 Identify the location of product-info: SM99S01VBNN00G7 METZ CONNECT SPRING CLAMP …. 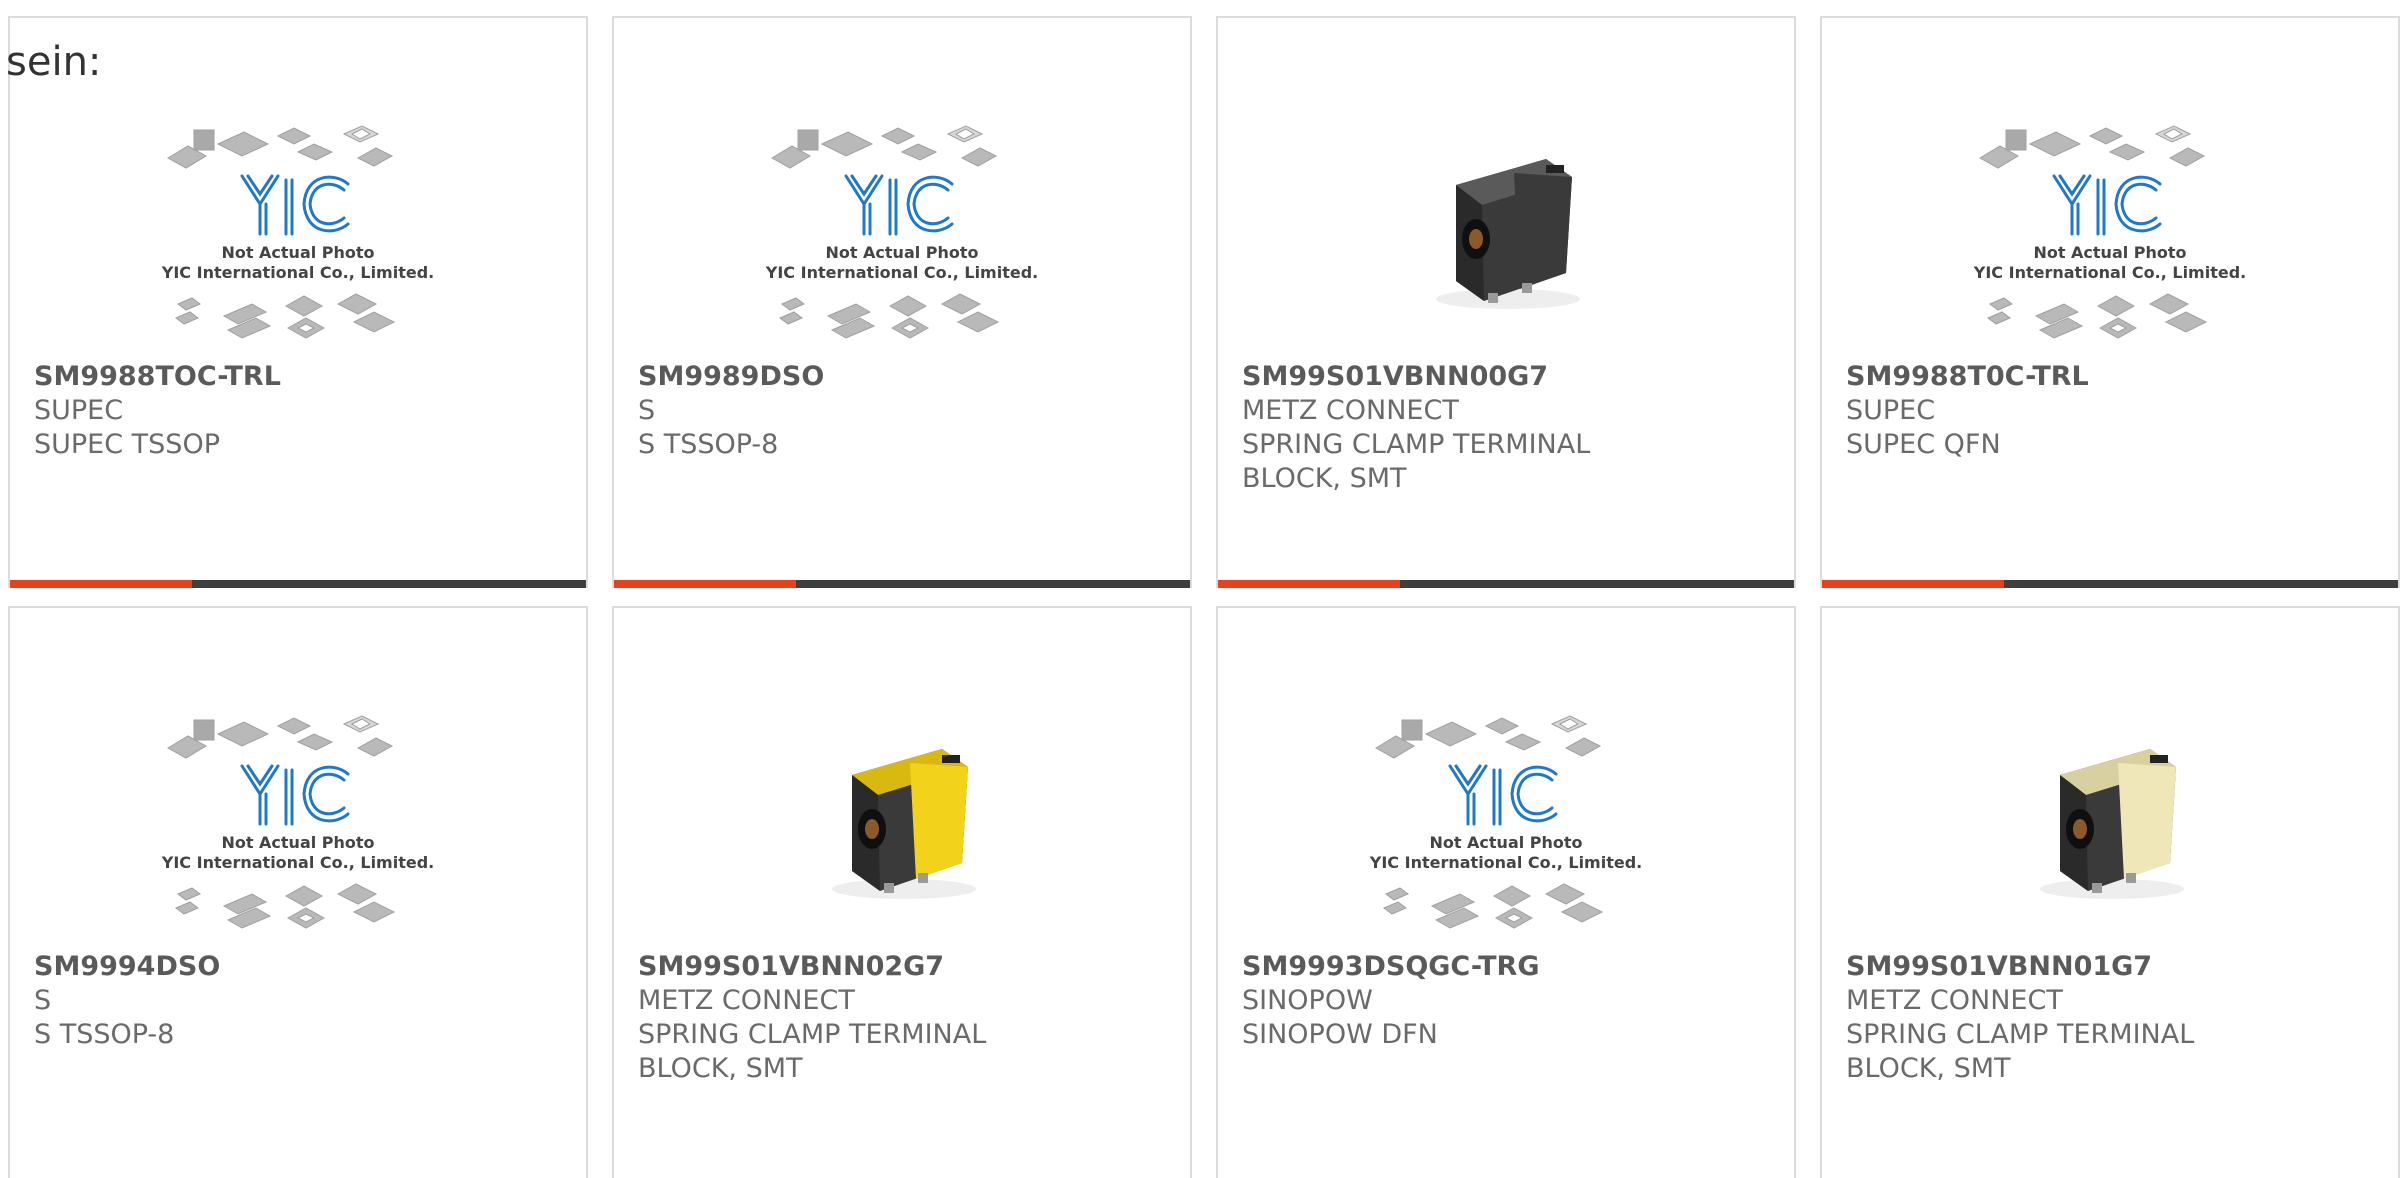
(1508, 428).